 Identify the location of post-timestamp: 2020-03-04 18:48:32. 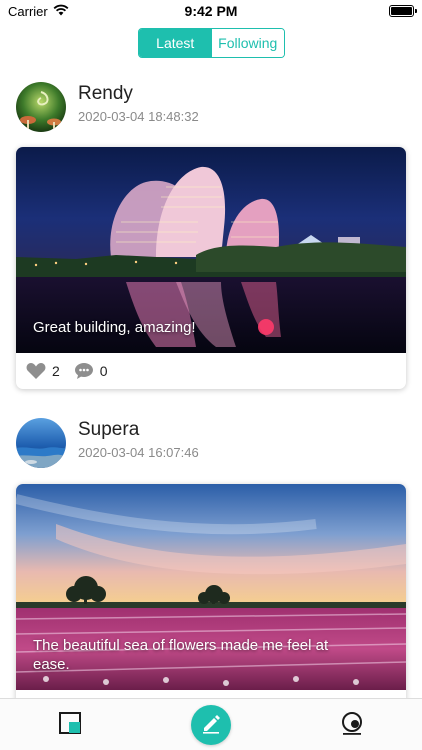
(138, 116).